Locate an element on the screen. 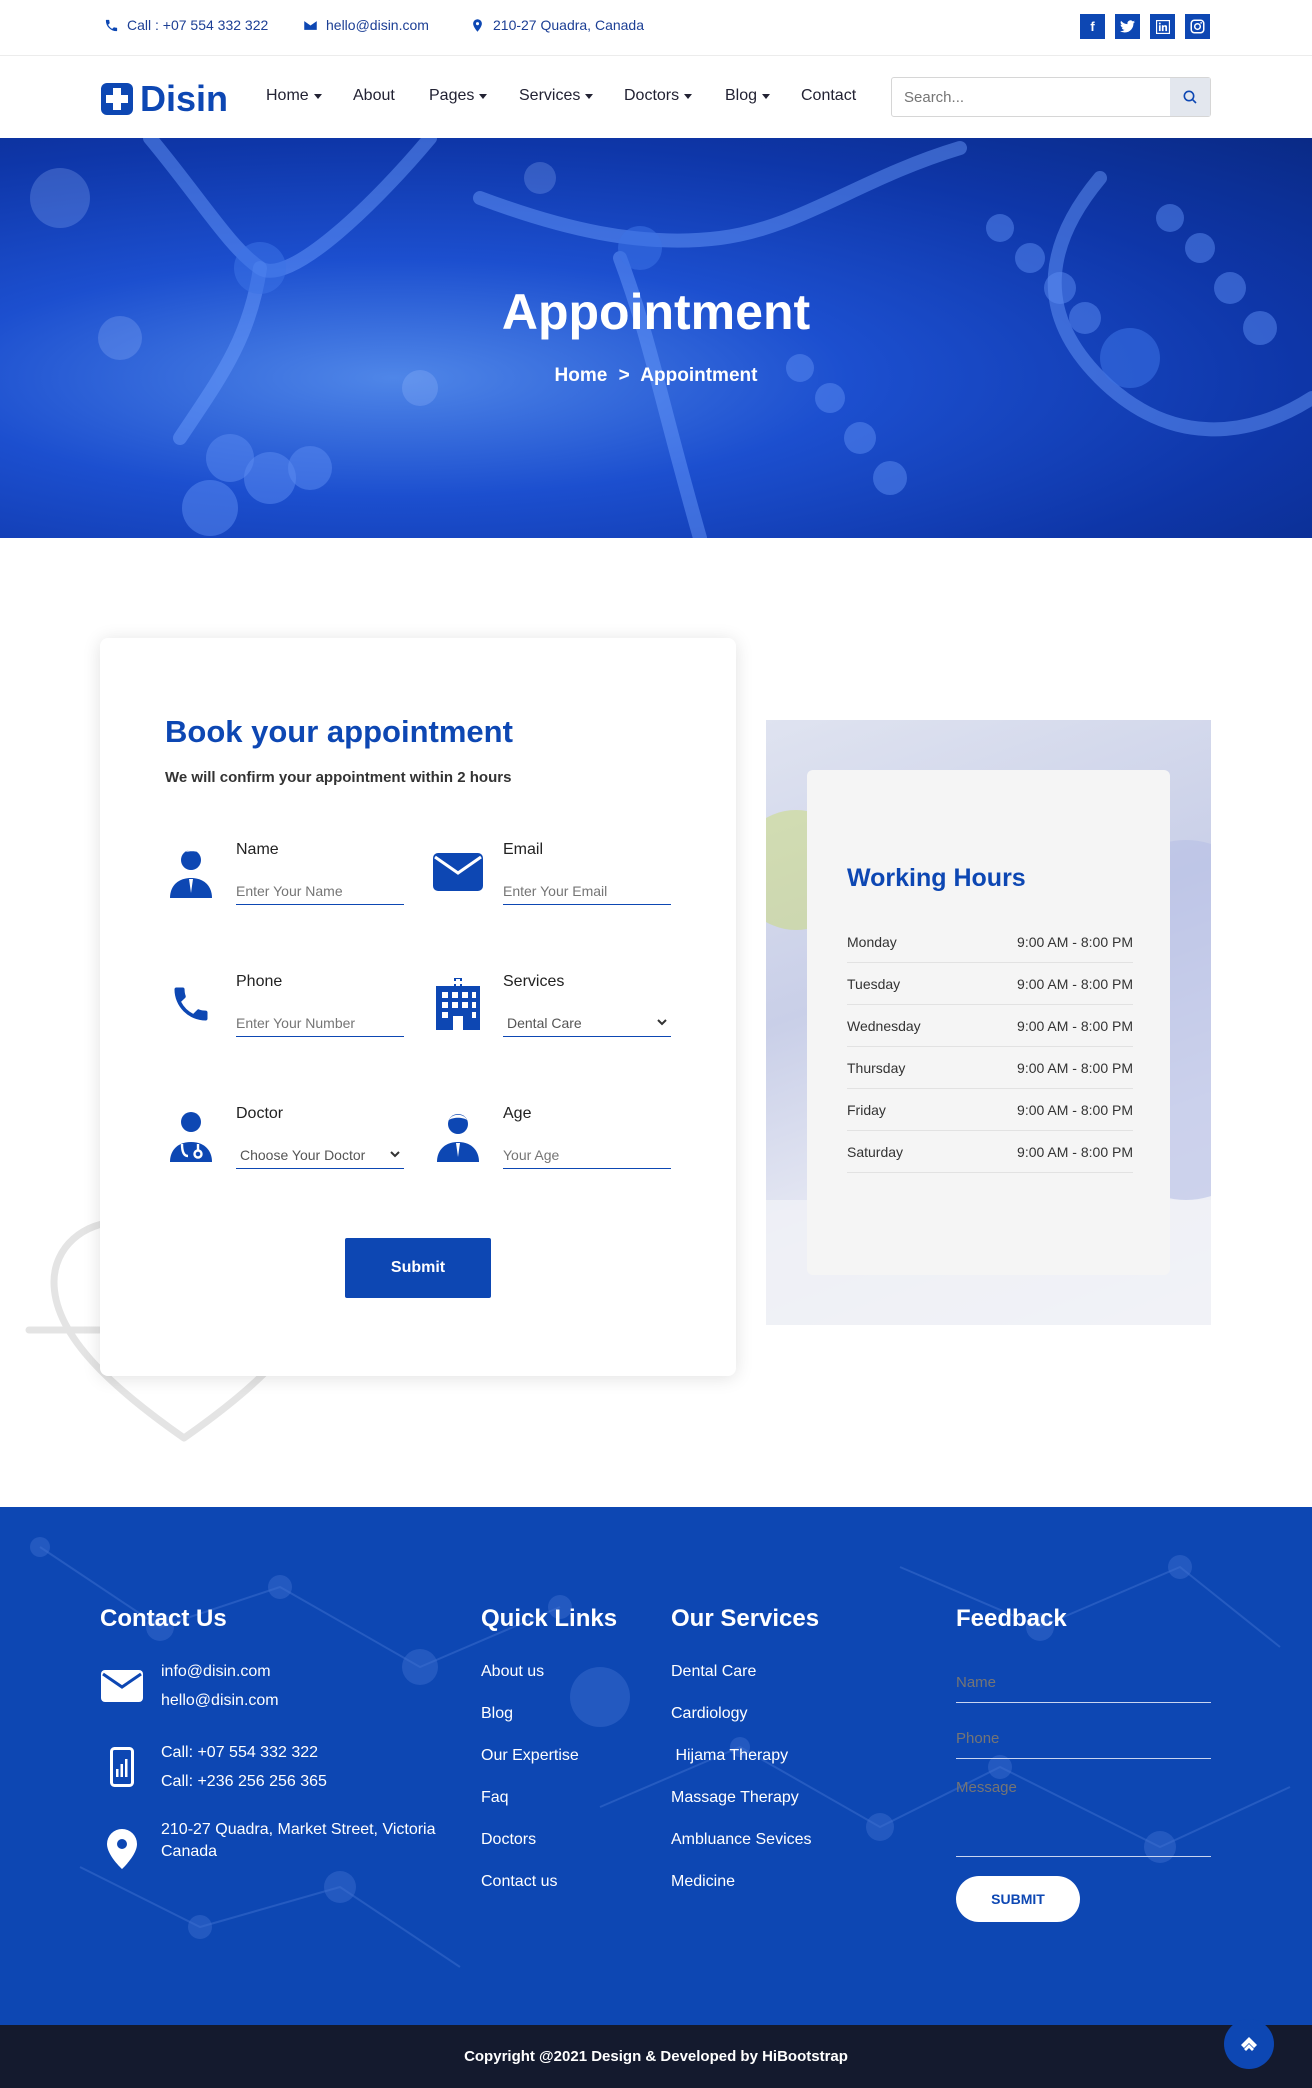  hours-row: Monday 9:00 AM - 8:00 PM is located at coordinates (990, 942).